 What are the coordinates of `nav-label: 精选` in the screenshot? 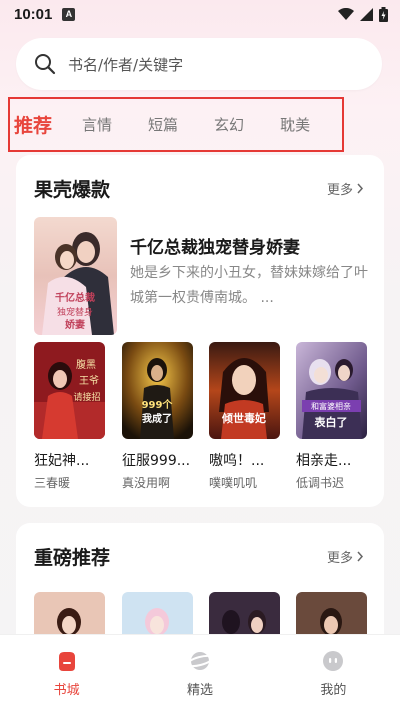 It's located at (199, 690).